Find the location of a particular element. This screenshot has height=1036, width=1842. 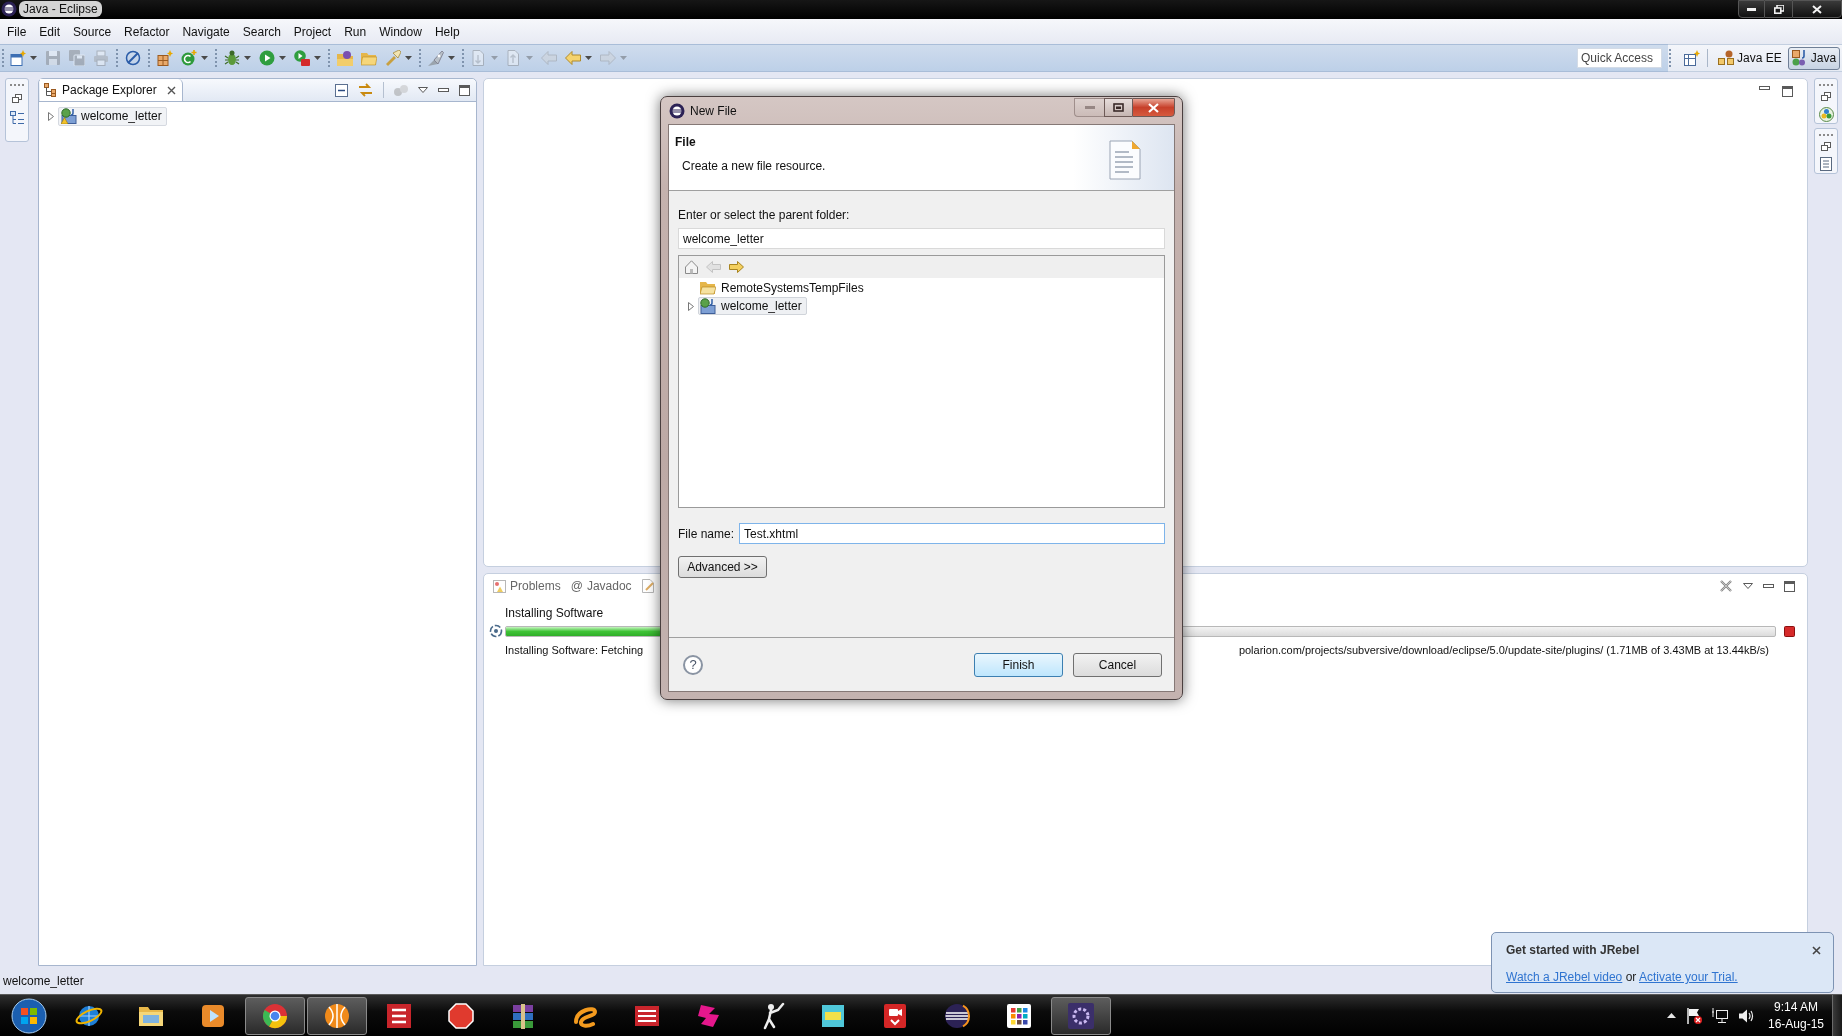

menu-item: Edit is located at coordinates (50, 31).